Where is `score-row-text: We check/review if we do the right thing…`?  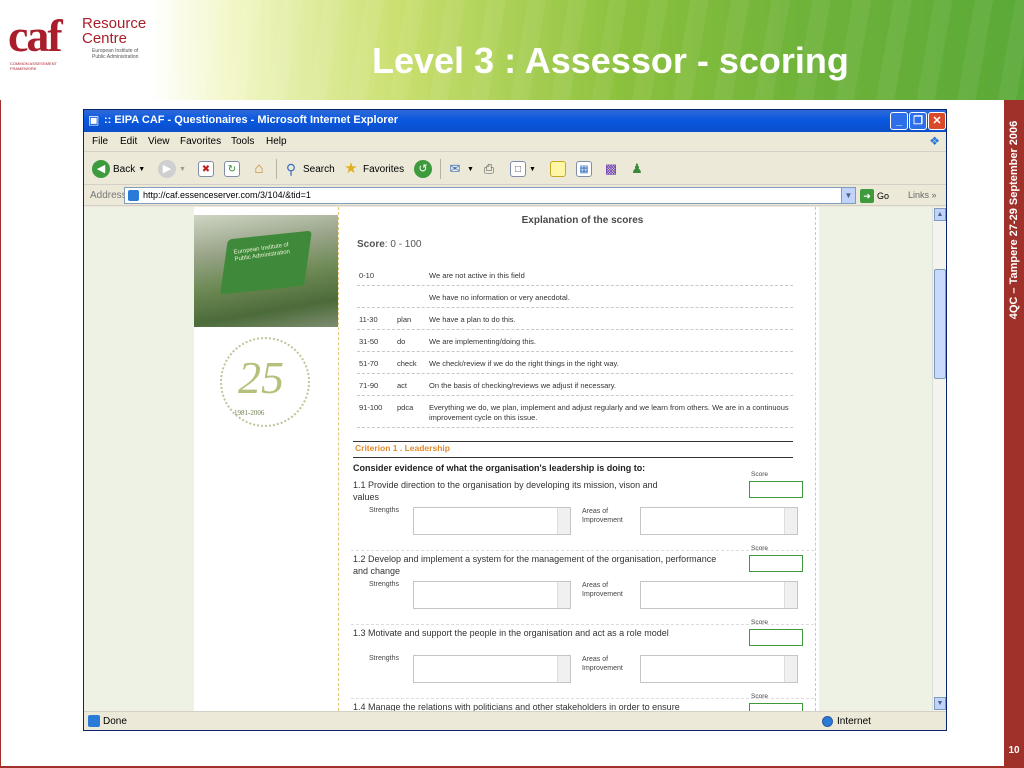
score-row-text: We check/review if we do the right thing… is located at coordinates (524, 363).